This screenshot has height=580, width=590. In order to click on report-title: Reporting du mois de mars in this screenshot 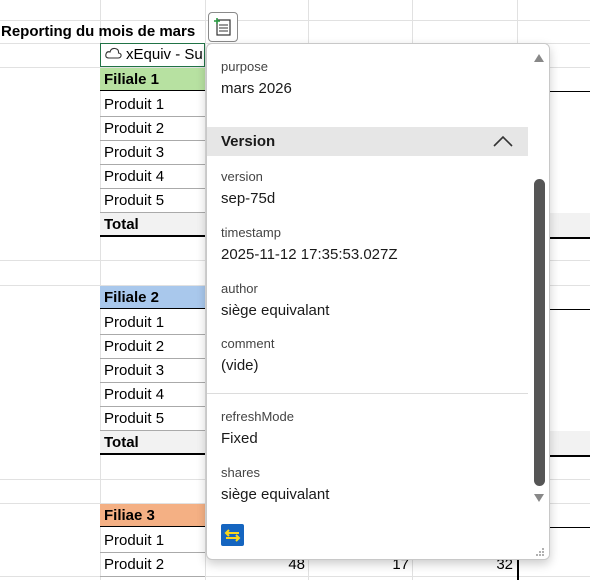, I will do `click(98, 32)`.